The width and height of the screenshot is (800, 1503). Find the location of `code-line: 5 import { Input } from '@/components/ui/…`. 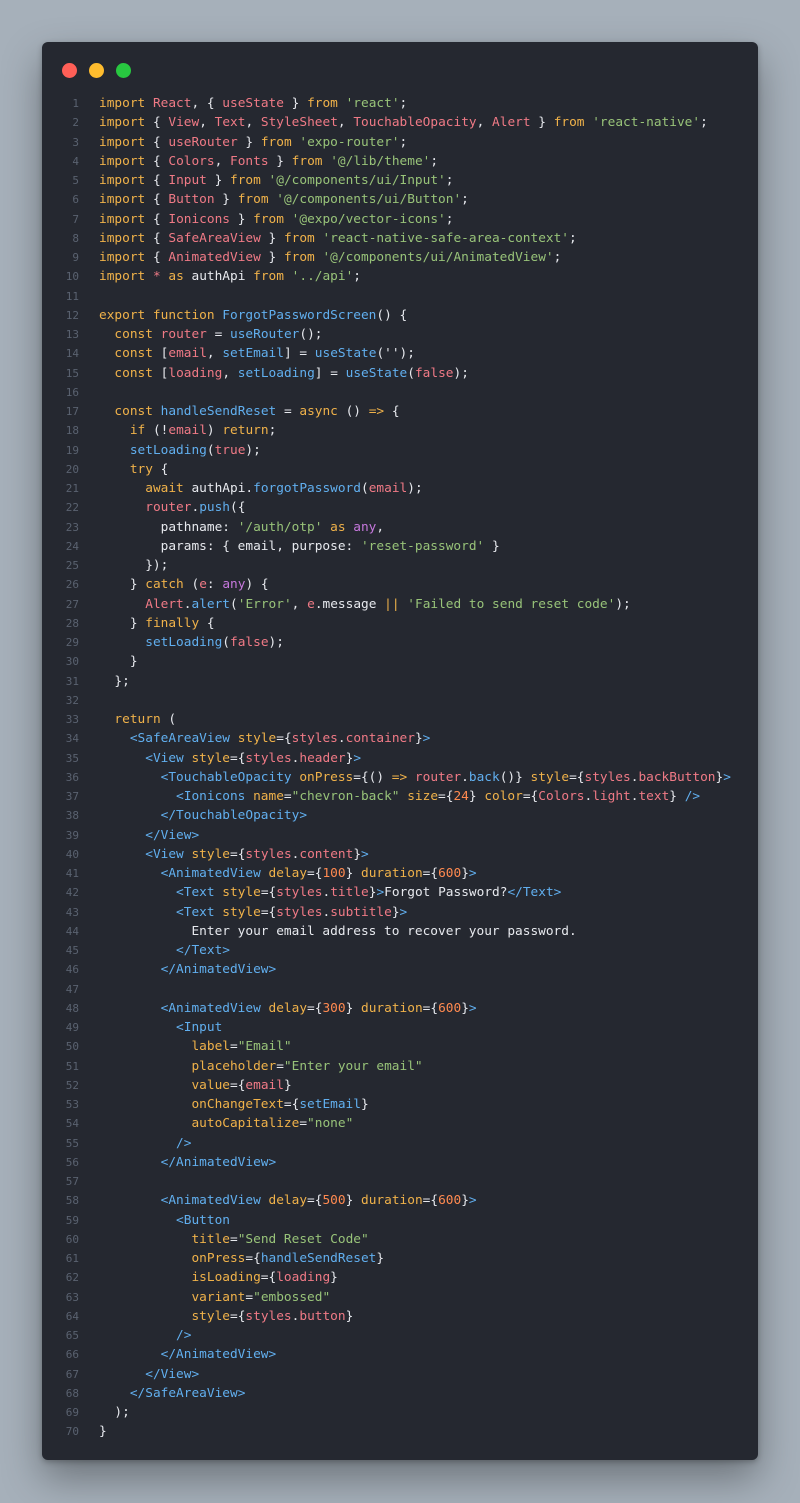

code-line: 5 import { Input } from '@/components/ui/… is located at coordinates (400, 180).